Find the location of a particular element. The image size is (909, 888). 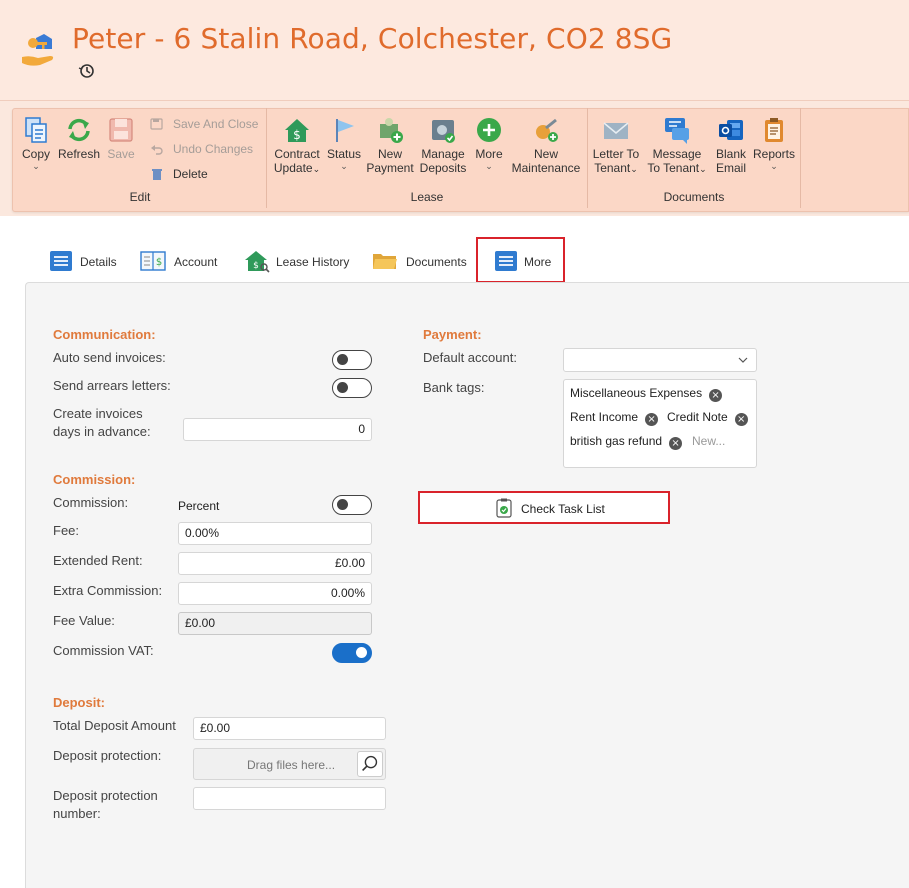

auto-send-invoices-label: Auto send invoices: is located at coordinates (109, 357).